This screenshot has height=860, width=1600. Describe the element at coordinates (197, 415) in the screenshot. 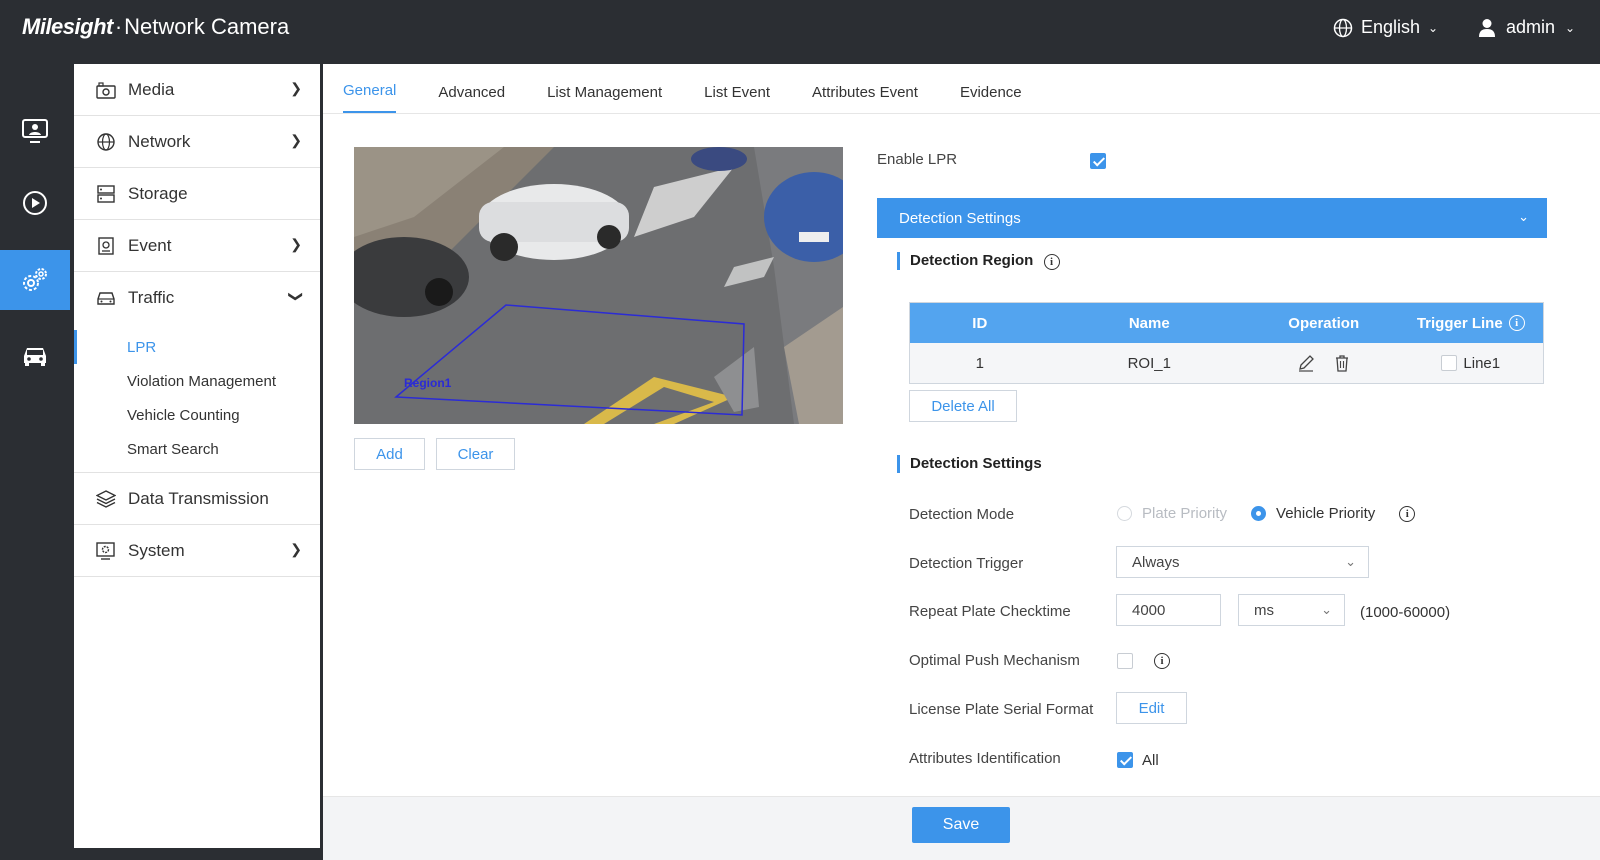

I see `submenu-vehicle-counting: Vehicle Counting` at that location.